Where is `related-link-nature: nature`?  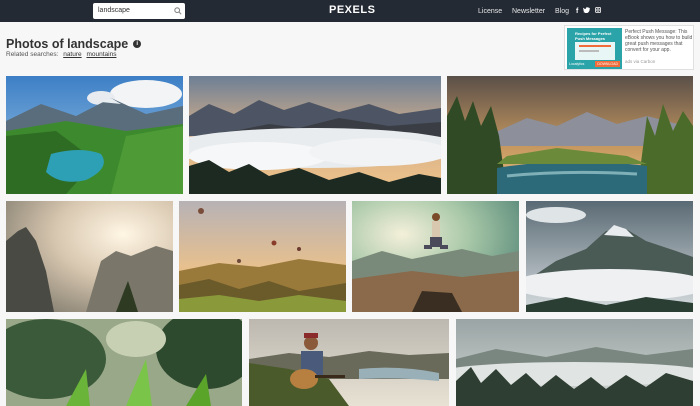 related-link-nature: nature is located at coordinates (72, 54).